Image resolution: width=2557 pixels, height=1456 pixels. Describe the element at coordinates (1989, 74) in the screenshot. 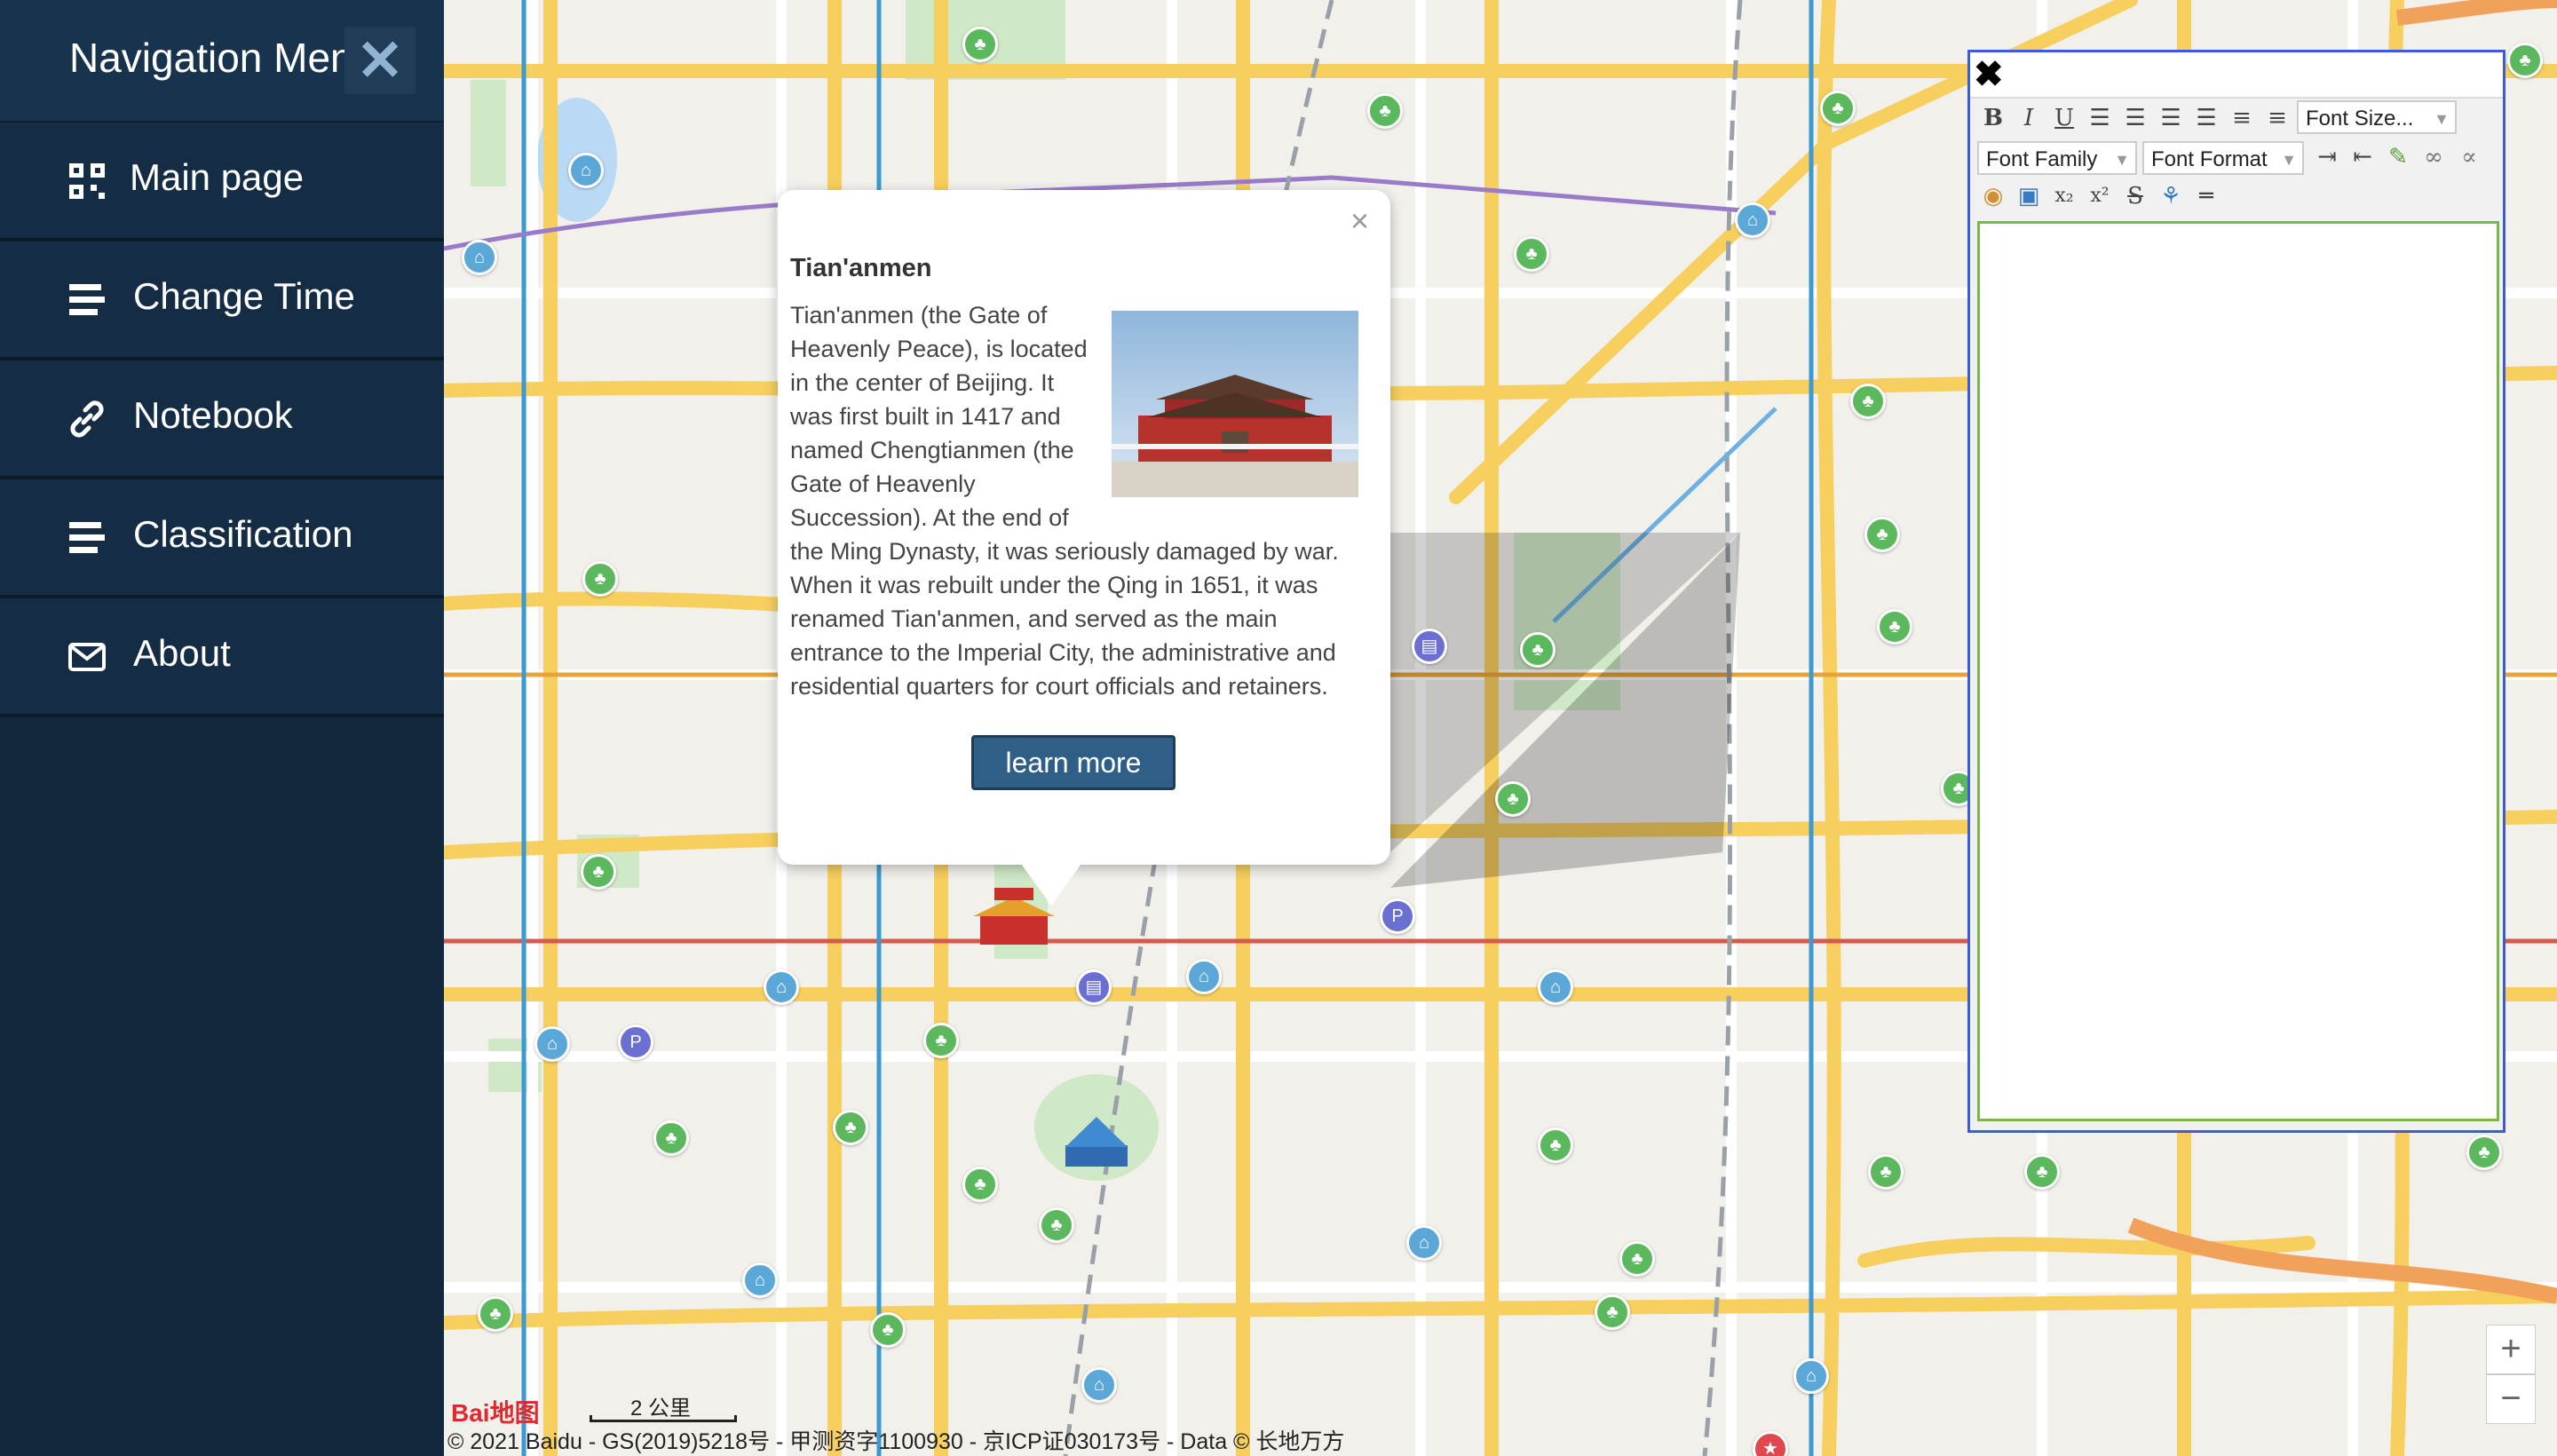

I see `editor-close-icon: ✖` at that location.